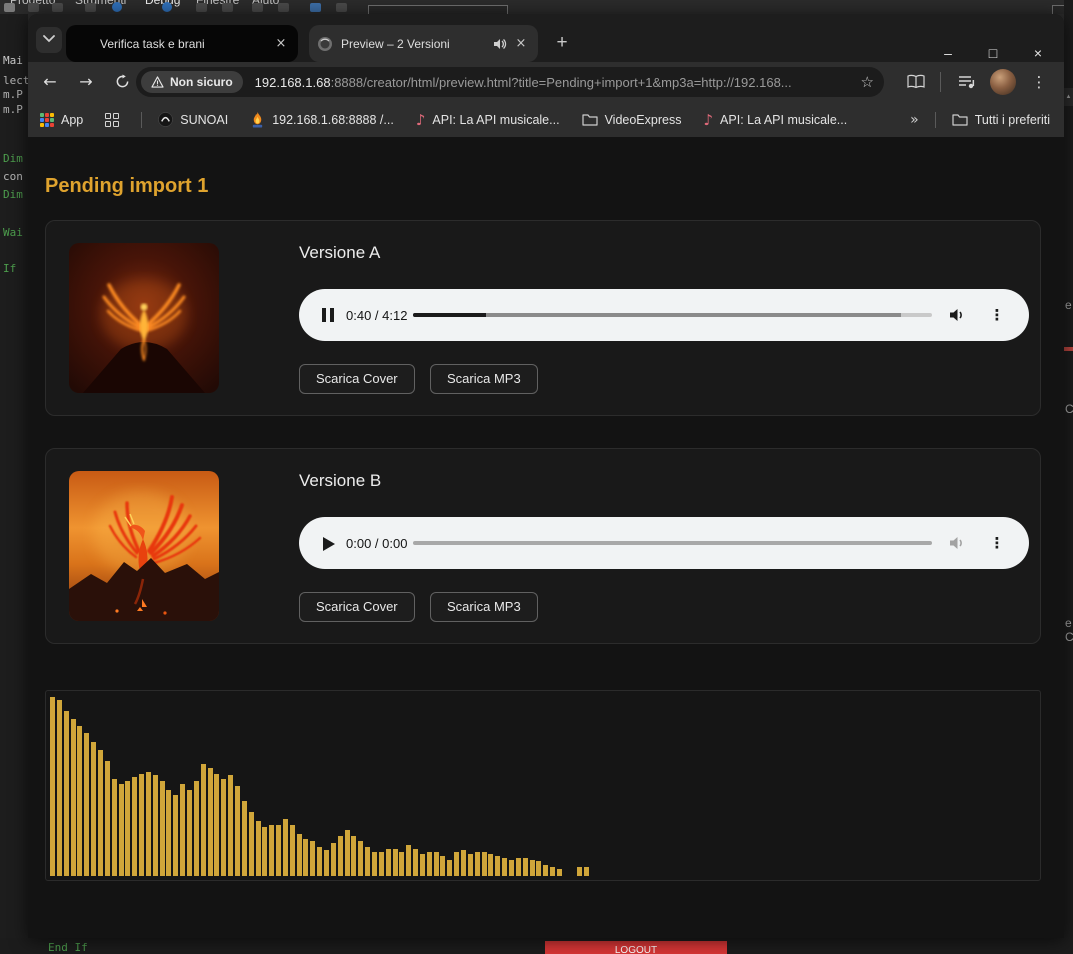  I want to click on bookmarks-overflow-button: », so click(914, 120).